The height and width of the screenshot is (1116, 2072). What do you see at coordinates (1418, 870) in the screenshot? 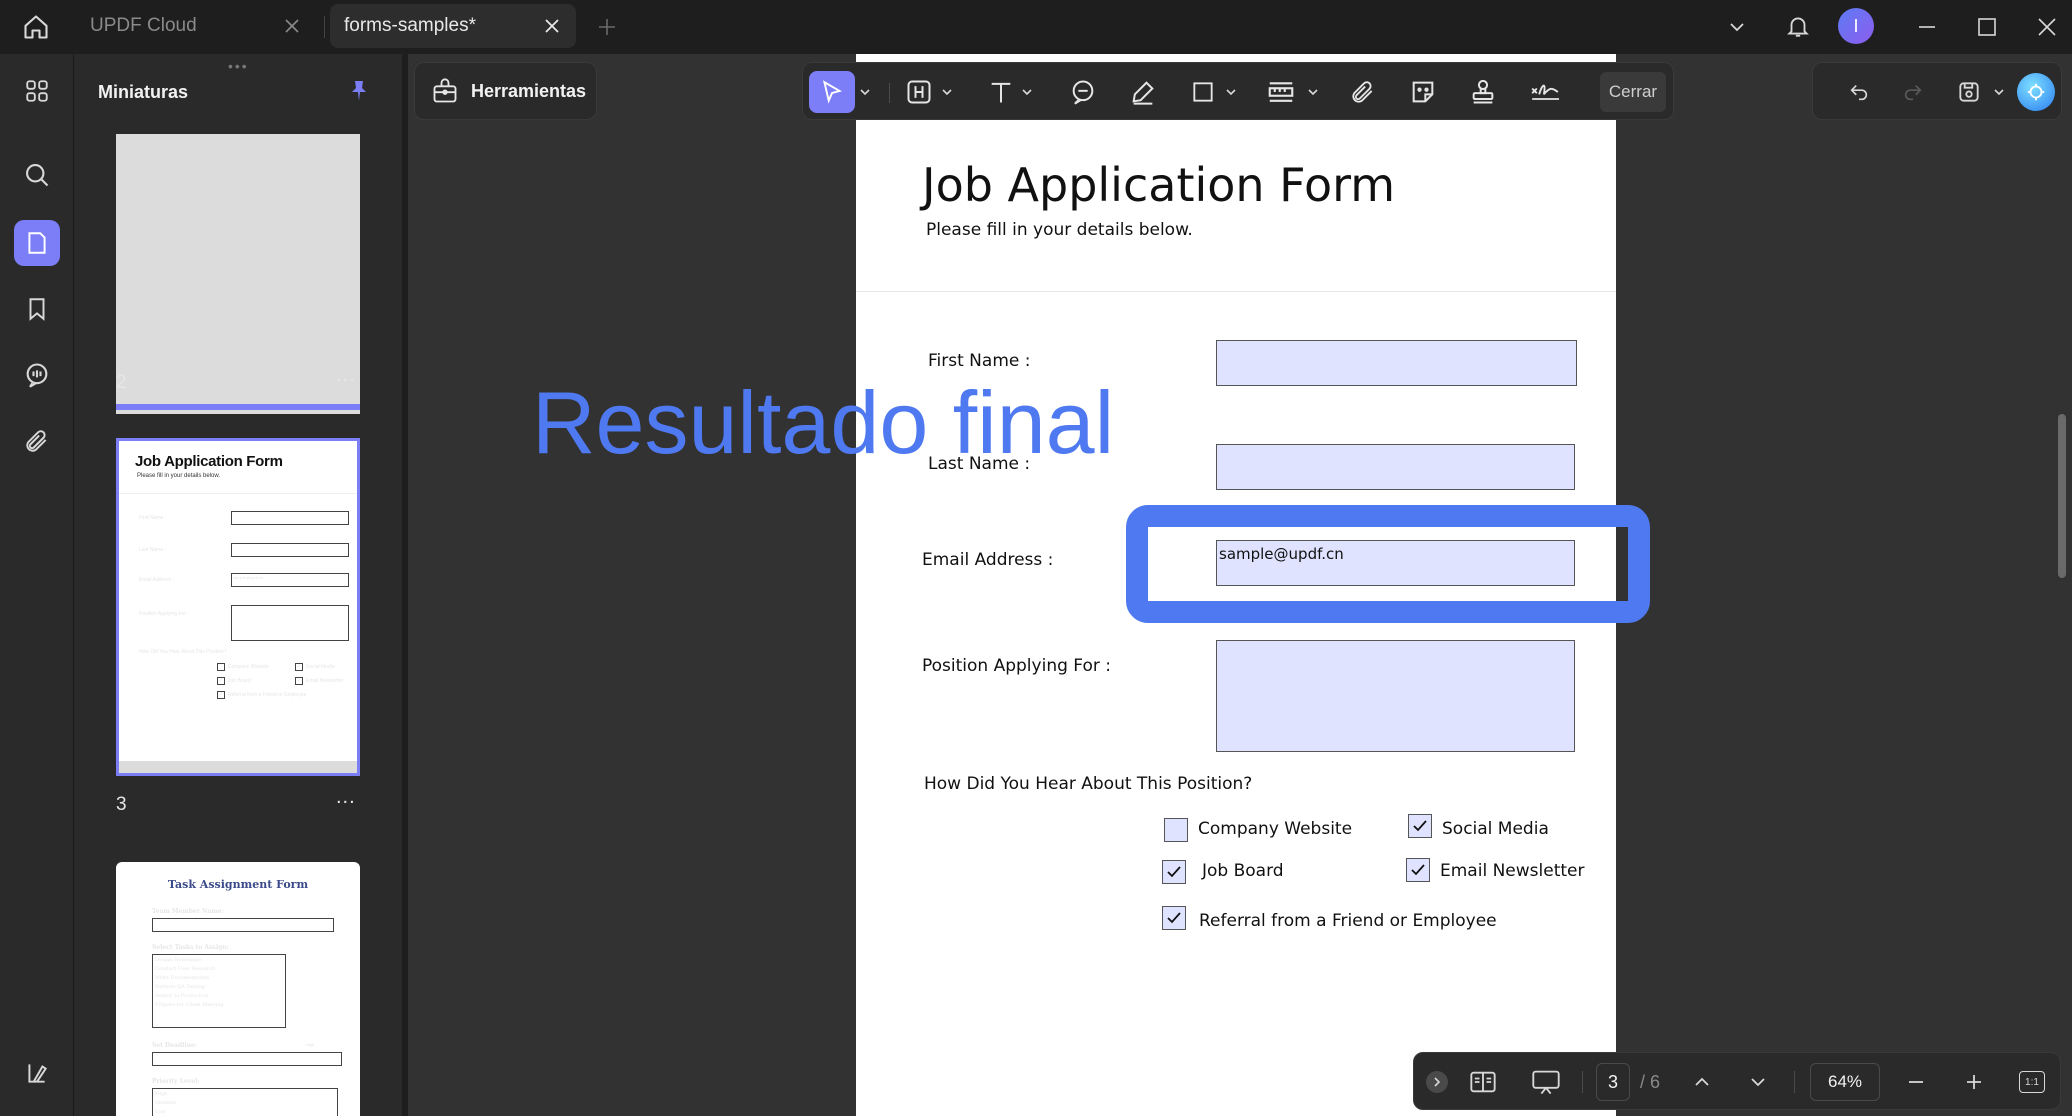
I see `email-newsletter-checkbox` at bounding box center [1418, 870].